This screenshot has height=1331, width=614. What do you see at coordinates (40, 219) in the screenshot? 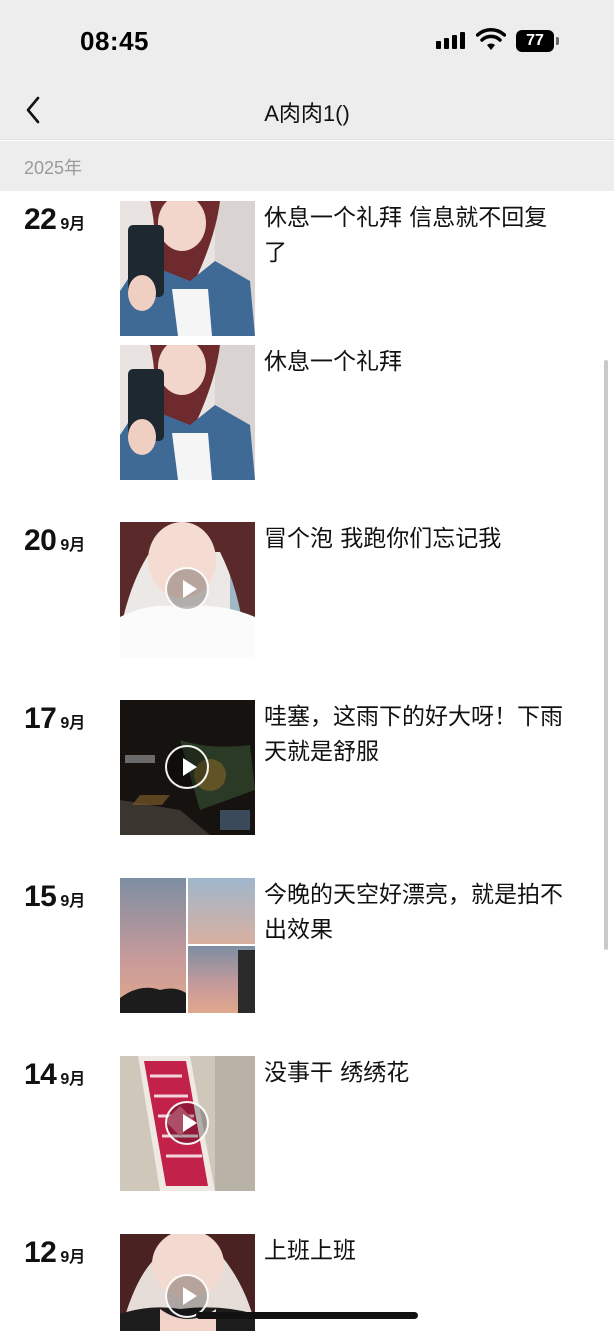
I see `post-day: 22` at bounding box center [40, 219].